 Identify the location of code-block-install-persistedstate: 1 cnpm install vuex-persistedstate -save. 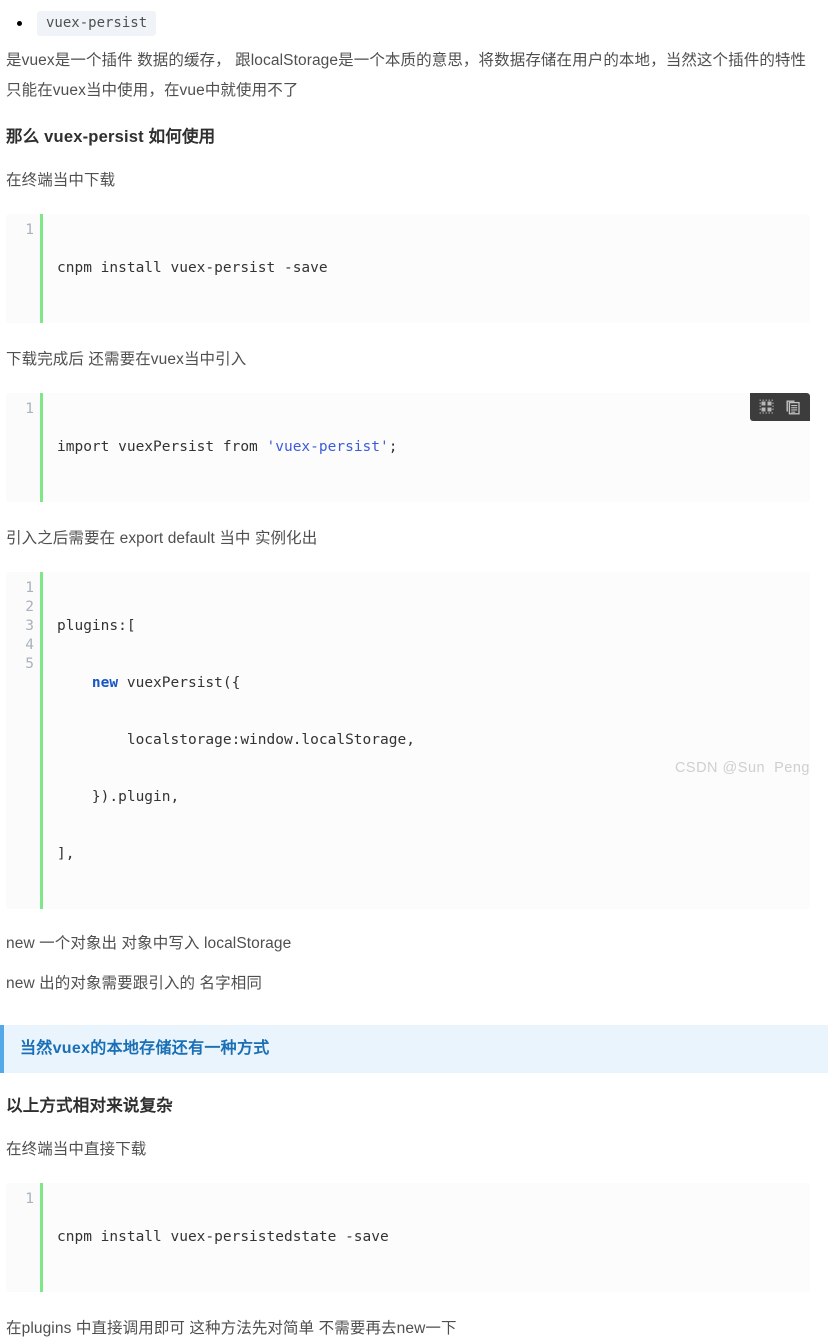
(408, 1237).